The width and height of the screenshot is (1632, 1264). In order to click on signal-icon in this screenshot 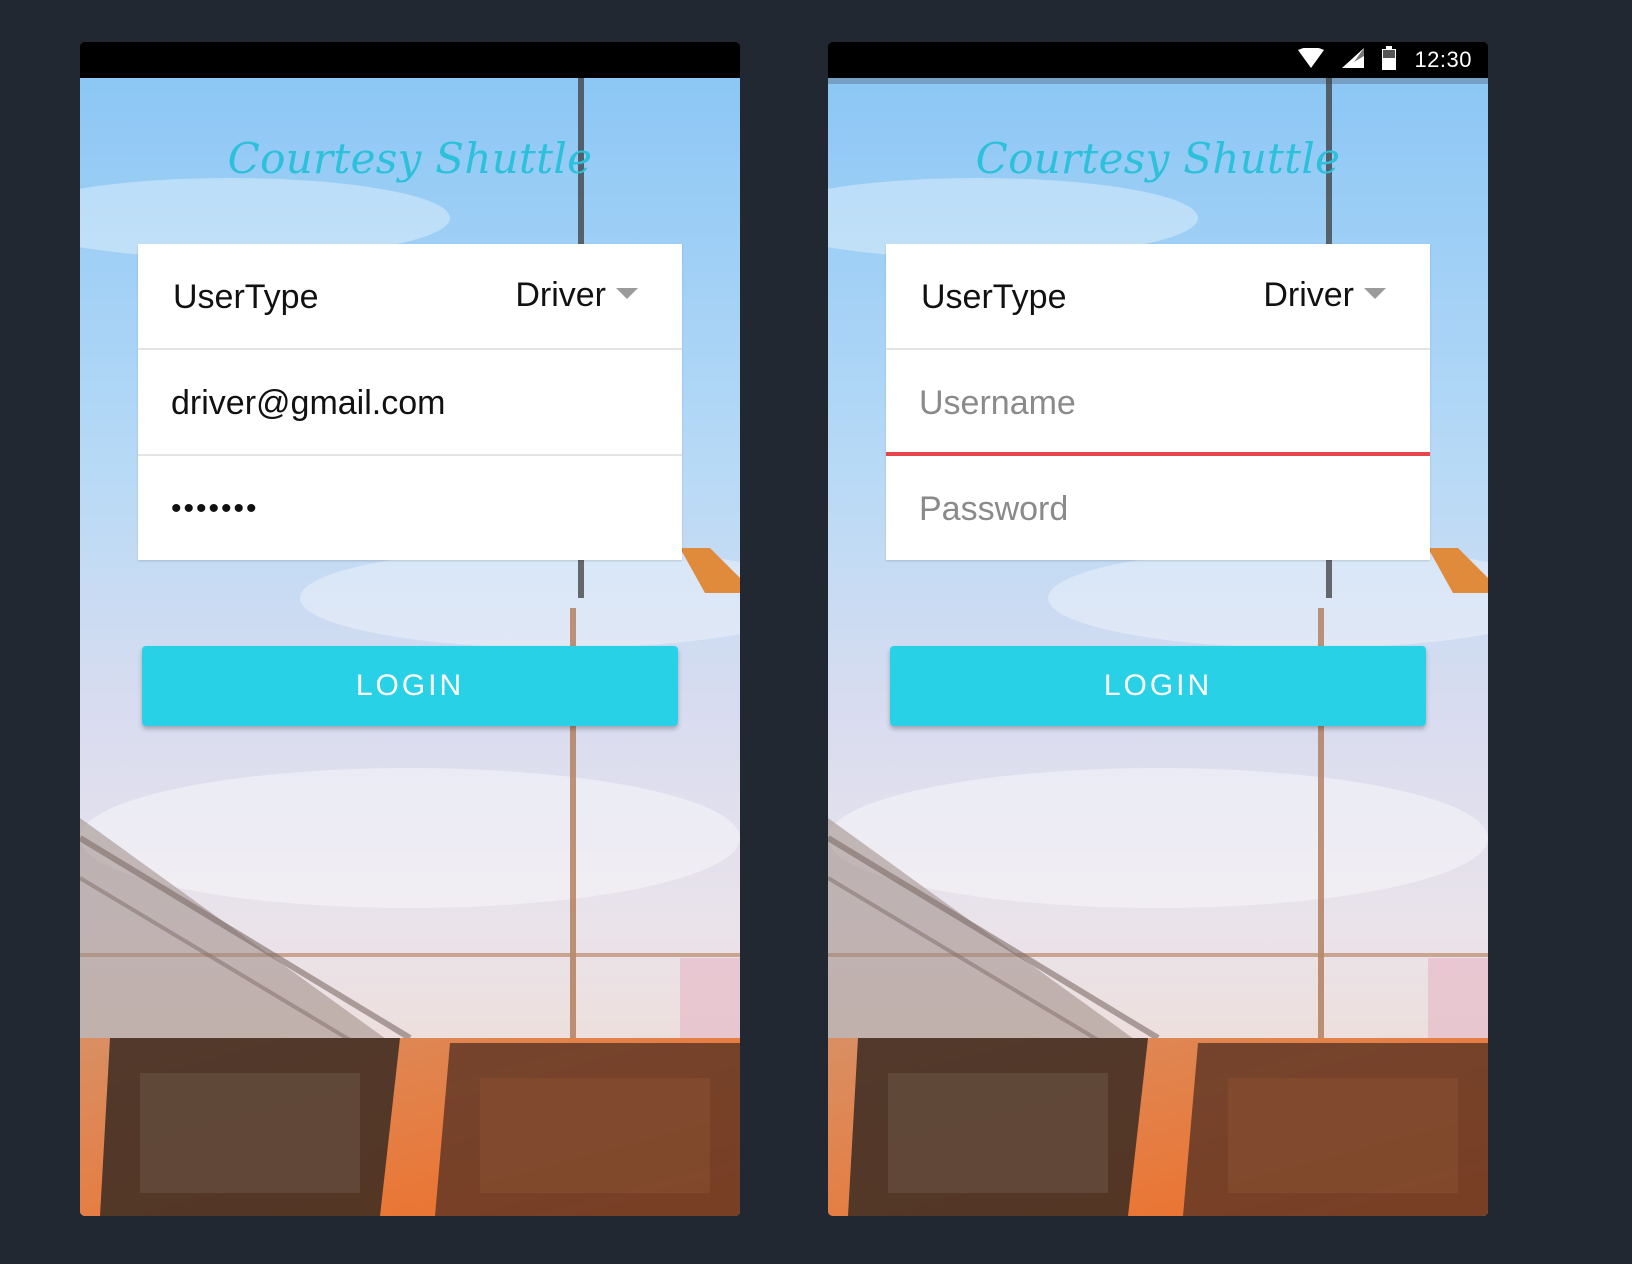, I will do `click(1353, 60)`.